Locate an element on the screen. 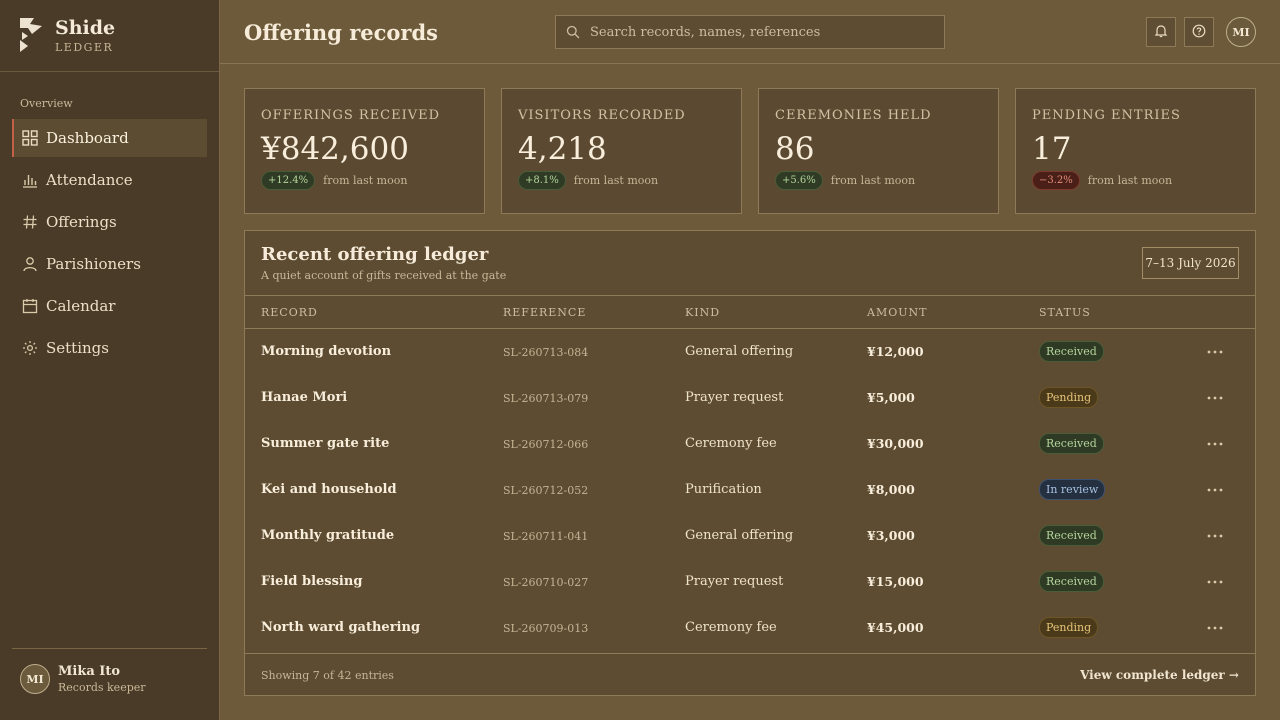 The height and width of the screenshot is (720, 1280). stat-label: CEREMONIES HELD is located at coordinates (853, 115).